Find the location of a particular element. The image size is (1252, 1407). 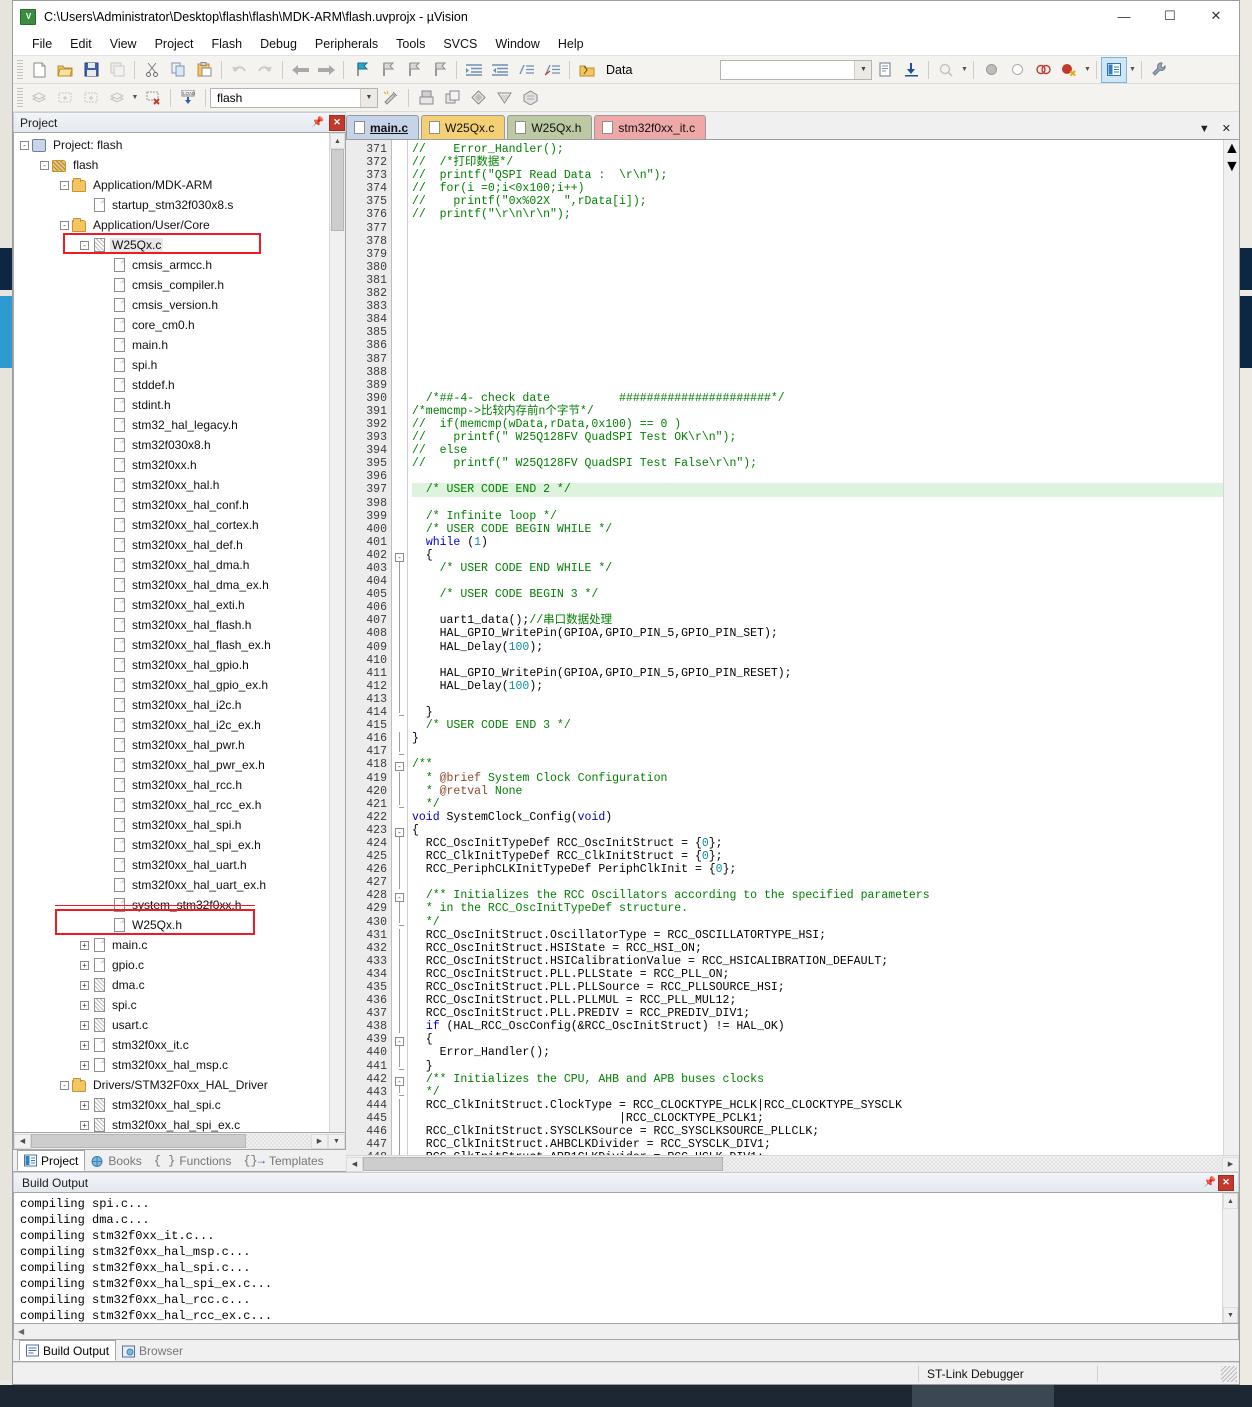

tree-expander: - is located at coordinates (64, 1085).